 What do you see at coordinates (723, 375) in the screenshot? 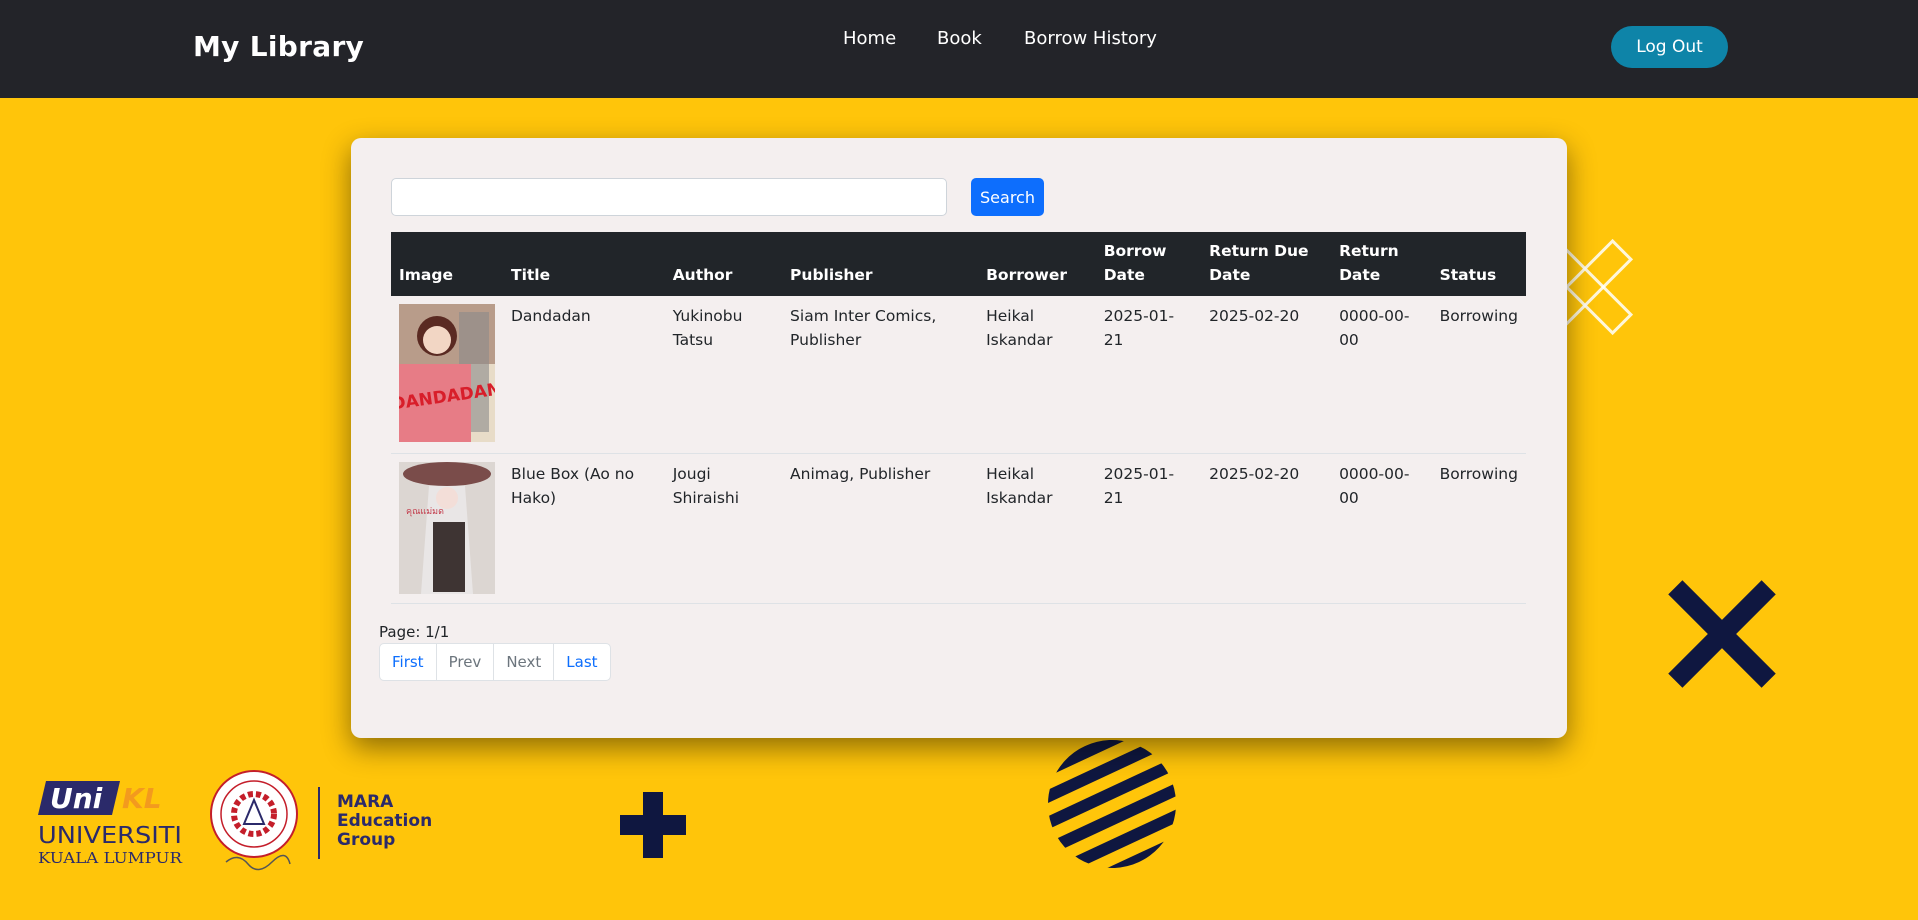
I see `cell-author: Yukinobu Tatsu` at bounding box center [723, 375].